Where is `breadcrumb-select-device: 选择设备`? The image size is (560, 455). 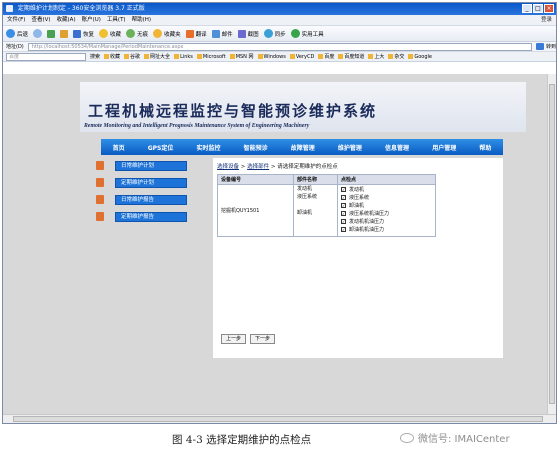
breadcrumb-select-device: 选择设备 is located at coordinates (228, 167).